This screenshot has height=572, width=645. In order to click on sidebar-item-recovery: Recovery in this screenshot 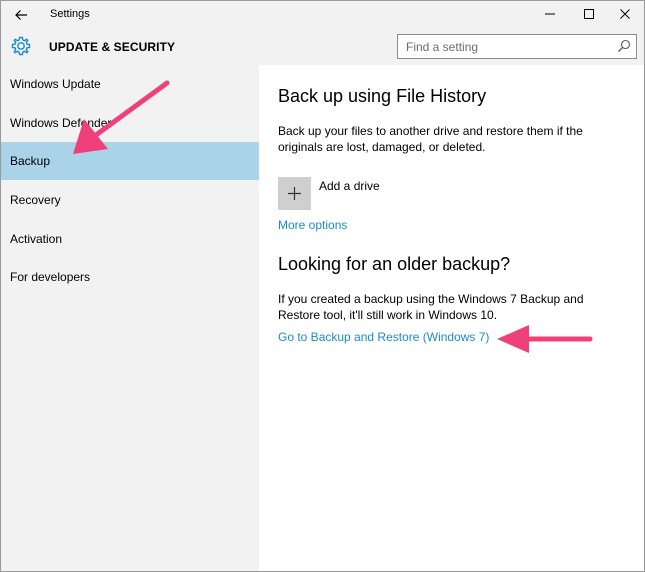, I will do `click(130, 200)`.